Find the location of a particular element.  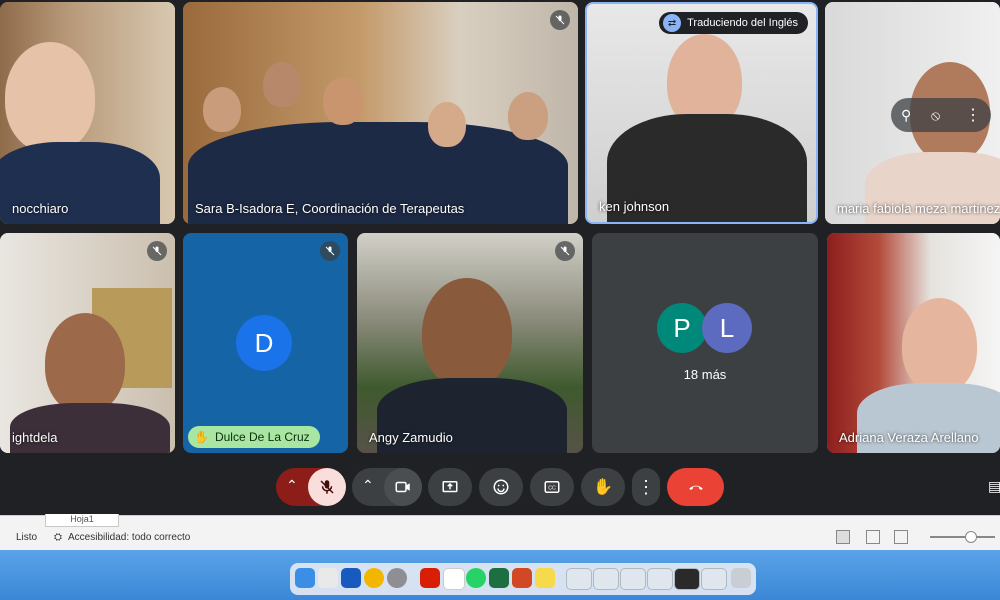

overflow-avatar: L is located at coordinates (727, 328).